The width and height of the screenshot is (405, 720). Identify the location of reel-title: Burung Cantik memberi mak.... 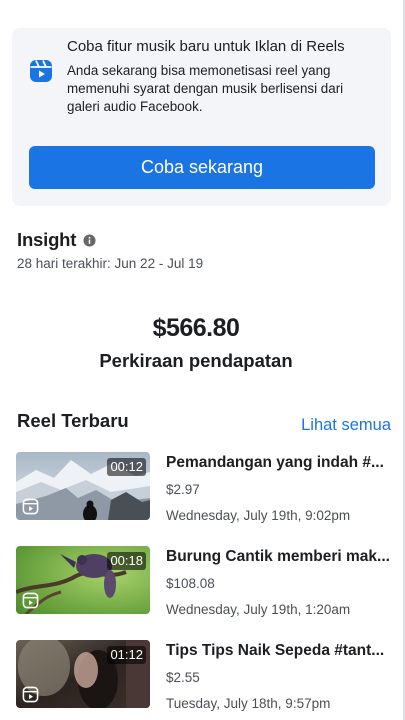
(278, 556).